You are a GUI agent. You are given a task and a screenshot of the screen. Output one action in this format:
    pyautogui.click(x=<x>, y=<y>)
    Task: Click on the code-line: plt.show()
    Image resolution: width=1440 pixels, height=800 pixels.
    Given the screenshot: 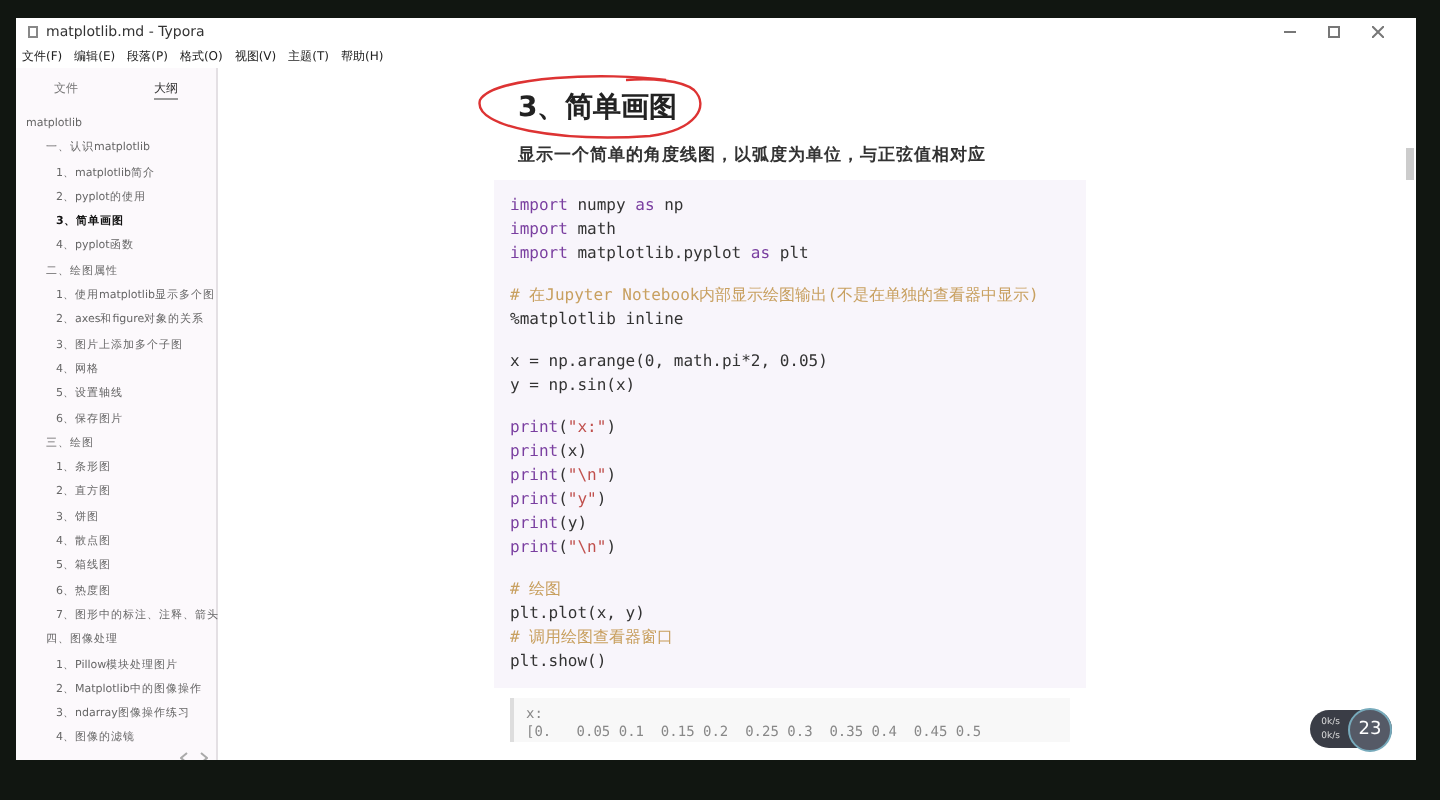 What is the action you would take?
    pyautogui.click(x=558, y=661)
    